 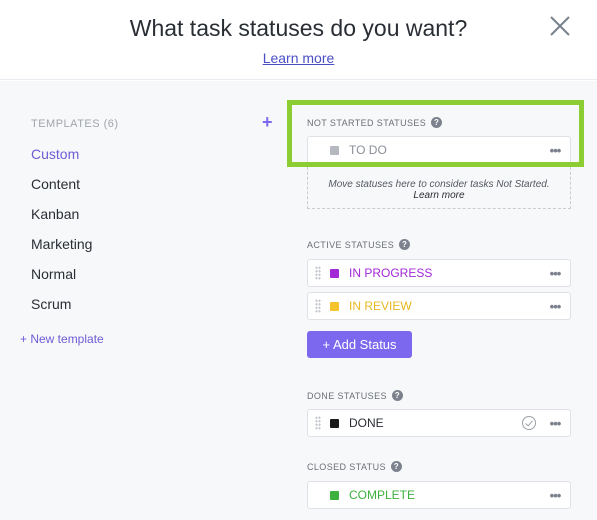 I want to click on status-name: COMPLETE, so click(x=444, y=495).